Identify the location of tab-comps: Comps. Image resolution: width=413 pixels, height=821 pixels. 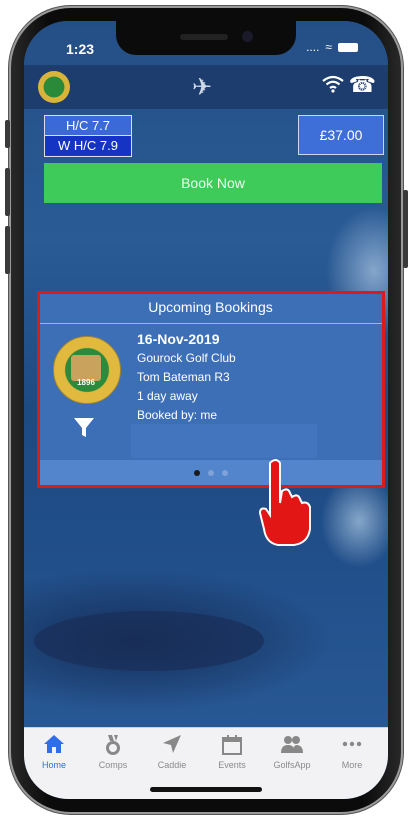
(113, 752).